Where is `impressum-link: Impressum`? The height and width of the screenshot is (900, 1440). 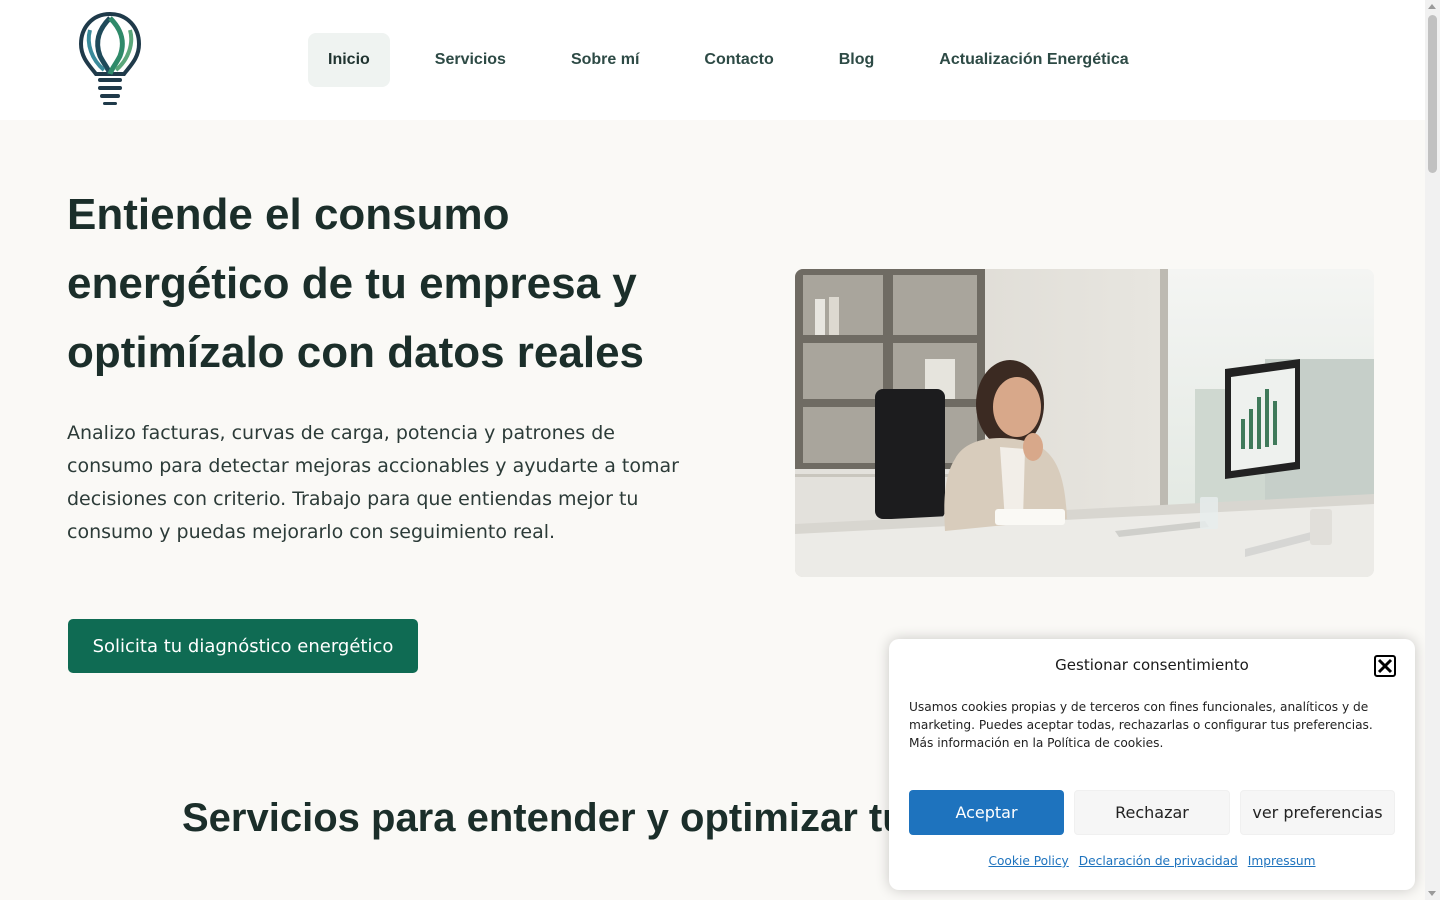
impressum-link: Impressum is located at coordinates (1282, 861).